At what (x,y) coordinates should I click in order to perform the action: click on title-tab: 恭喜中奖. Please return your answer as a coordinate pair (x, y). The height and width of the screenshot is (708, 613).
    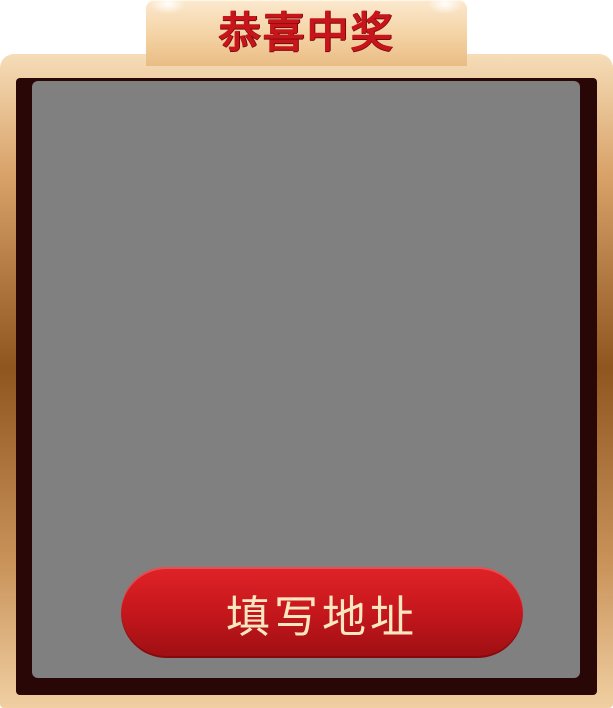
    Looking at the image, I should click on (306, 33).